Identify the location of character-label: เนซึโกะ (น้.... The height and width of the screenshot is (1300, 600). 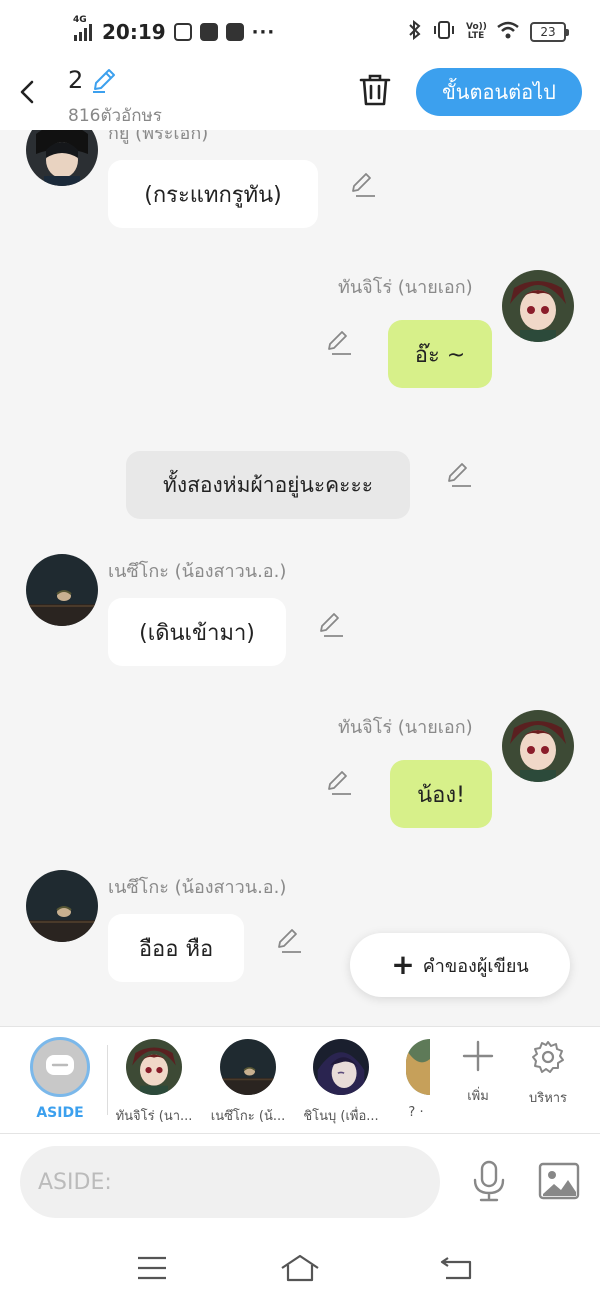
(248, 1116).